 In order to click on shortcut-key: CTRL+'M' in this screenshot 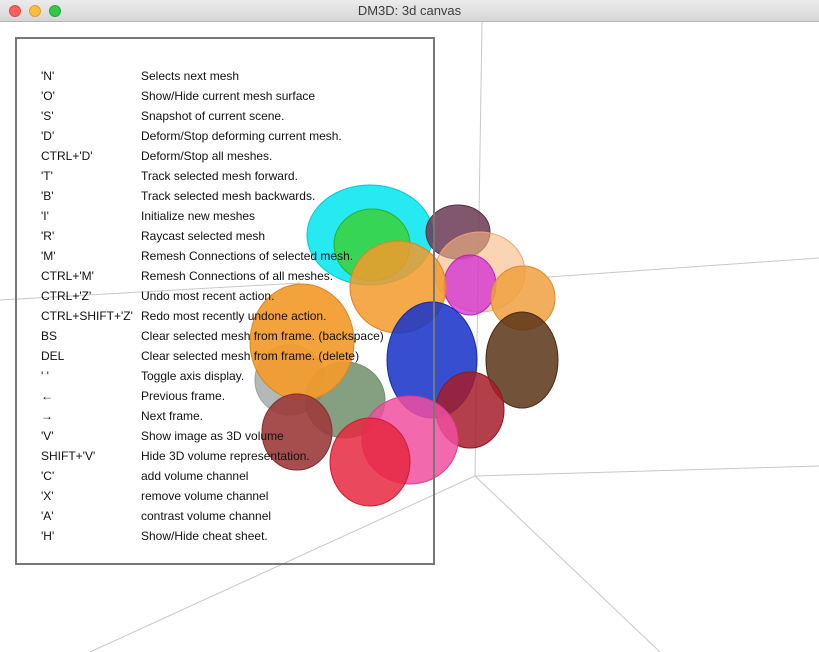, I will do `click(67, 276)`.